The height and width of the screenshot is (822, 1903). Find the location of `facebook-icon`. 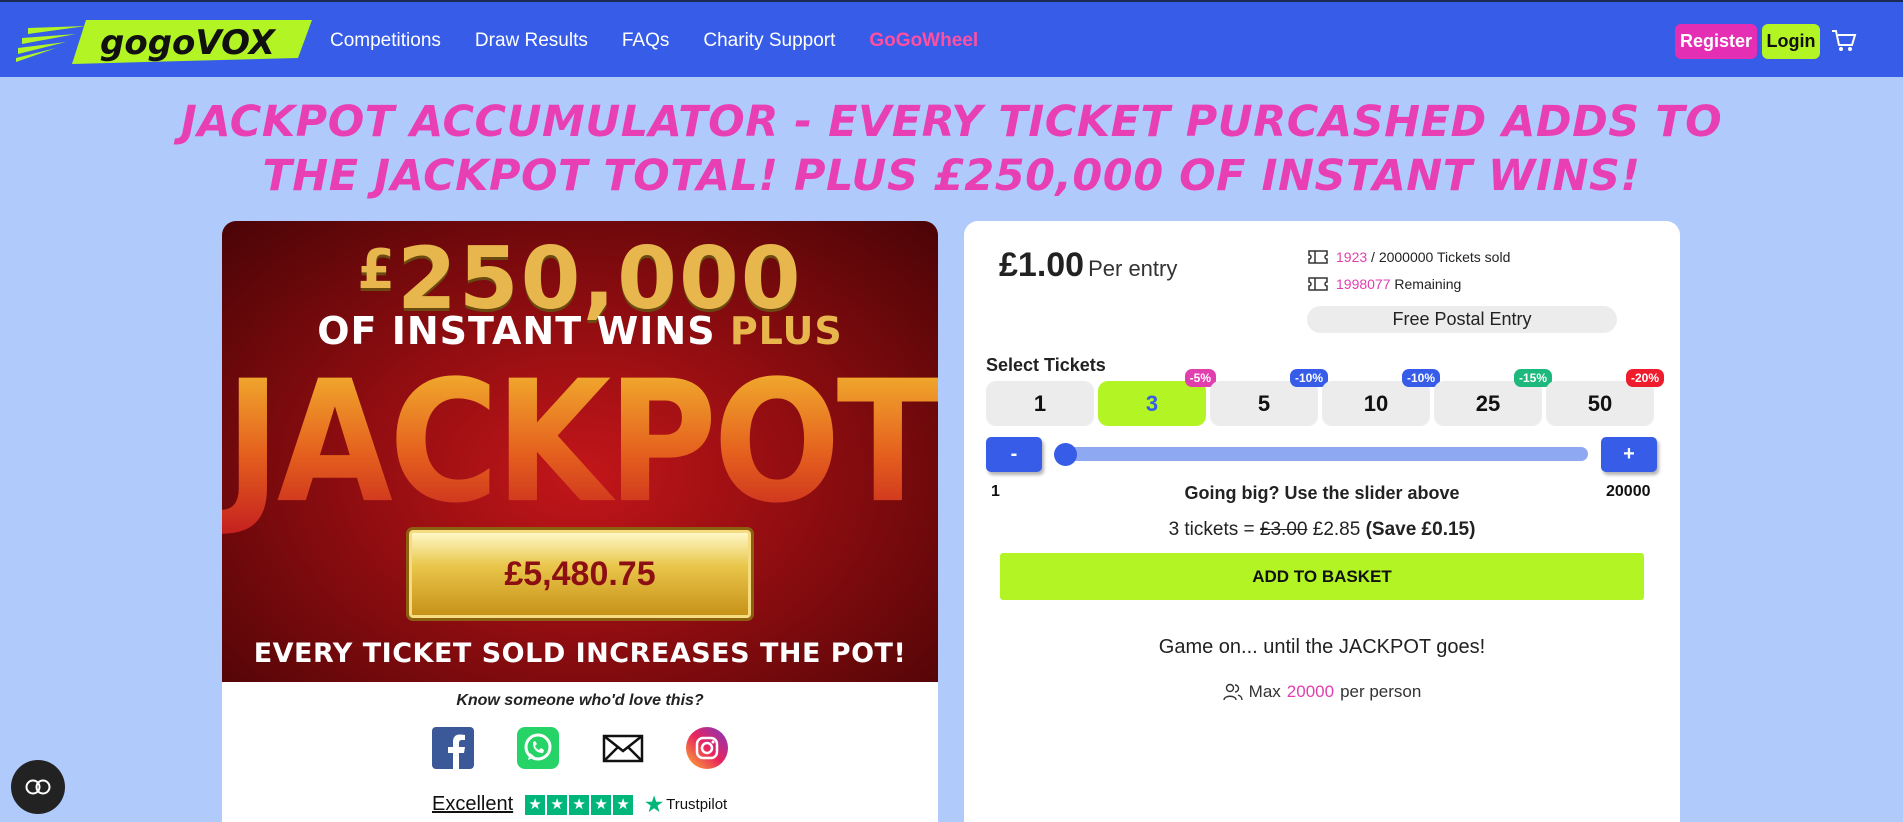

facebook-icon is located at coordinates (453, 748).